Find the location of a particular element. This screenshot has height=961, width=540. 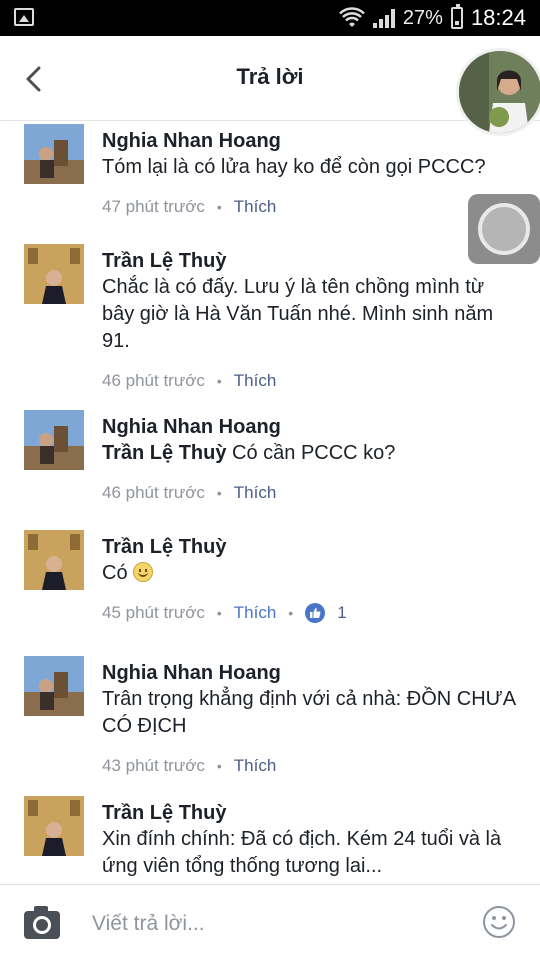

thumbs-up-glyph-icon is located at coordinates (315, 613).